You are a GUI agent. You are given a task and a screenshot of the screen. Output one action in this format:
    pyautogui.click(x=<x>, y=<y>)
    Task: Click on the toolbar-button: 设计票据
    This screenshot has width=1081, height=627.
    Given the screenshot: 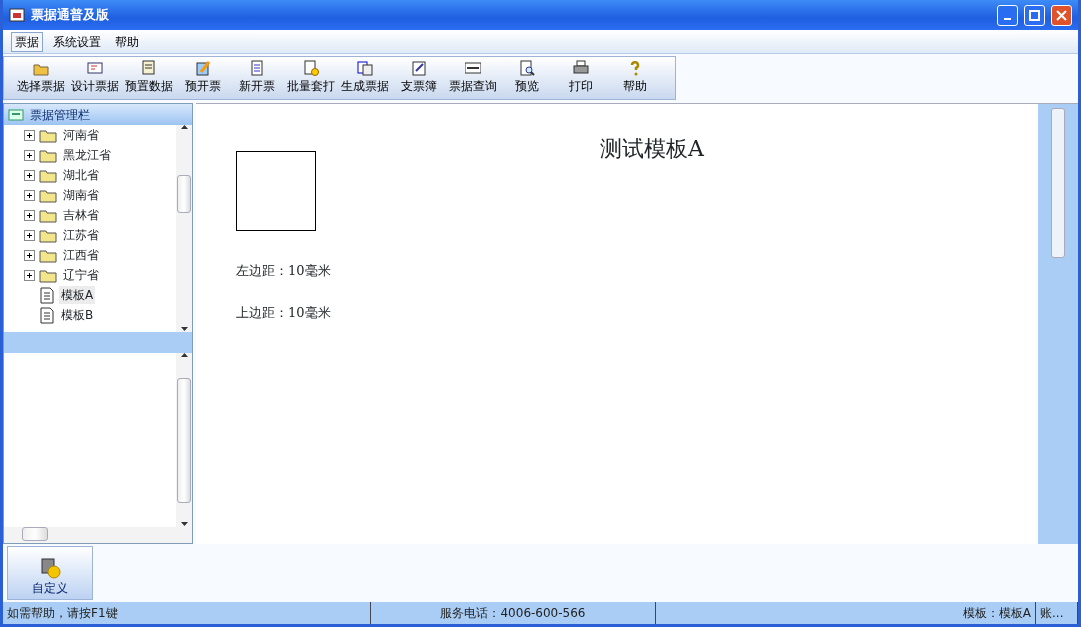 What is the action you would take?
    pyautogui.click(x=95, y=77)
    